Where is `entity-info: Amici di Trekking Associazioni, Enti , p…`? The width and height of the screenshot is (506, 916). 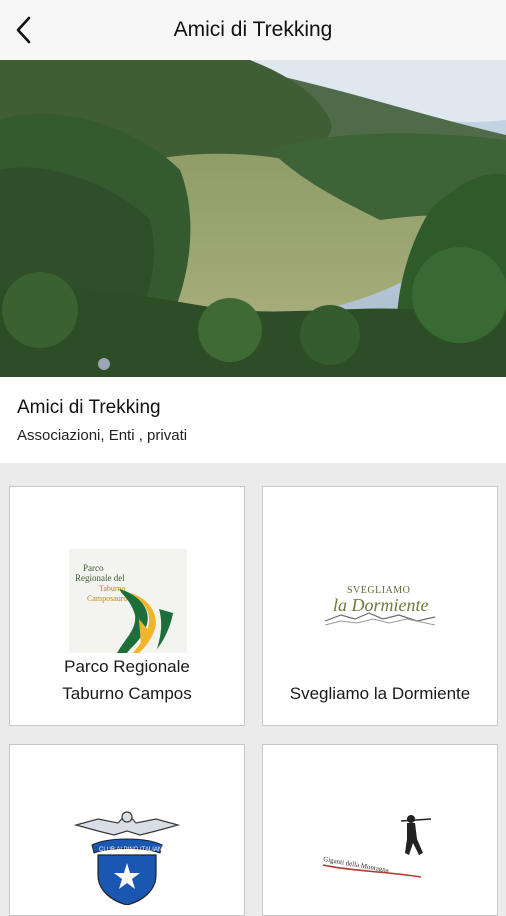 entity-info: Amici di Trekking Associazioni, Enti , p… is located at coordinates (253, 420).